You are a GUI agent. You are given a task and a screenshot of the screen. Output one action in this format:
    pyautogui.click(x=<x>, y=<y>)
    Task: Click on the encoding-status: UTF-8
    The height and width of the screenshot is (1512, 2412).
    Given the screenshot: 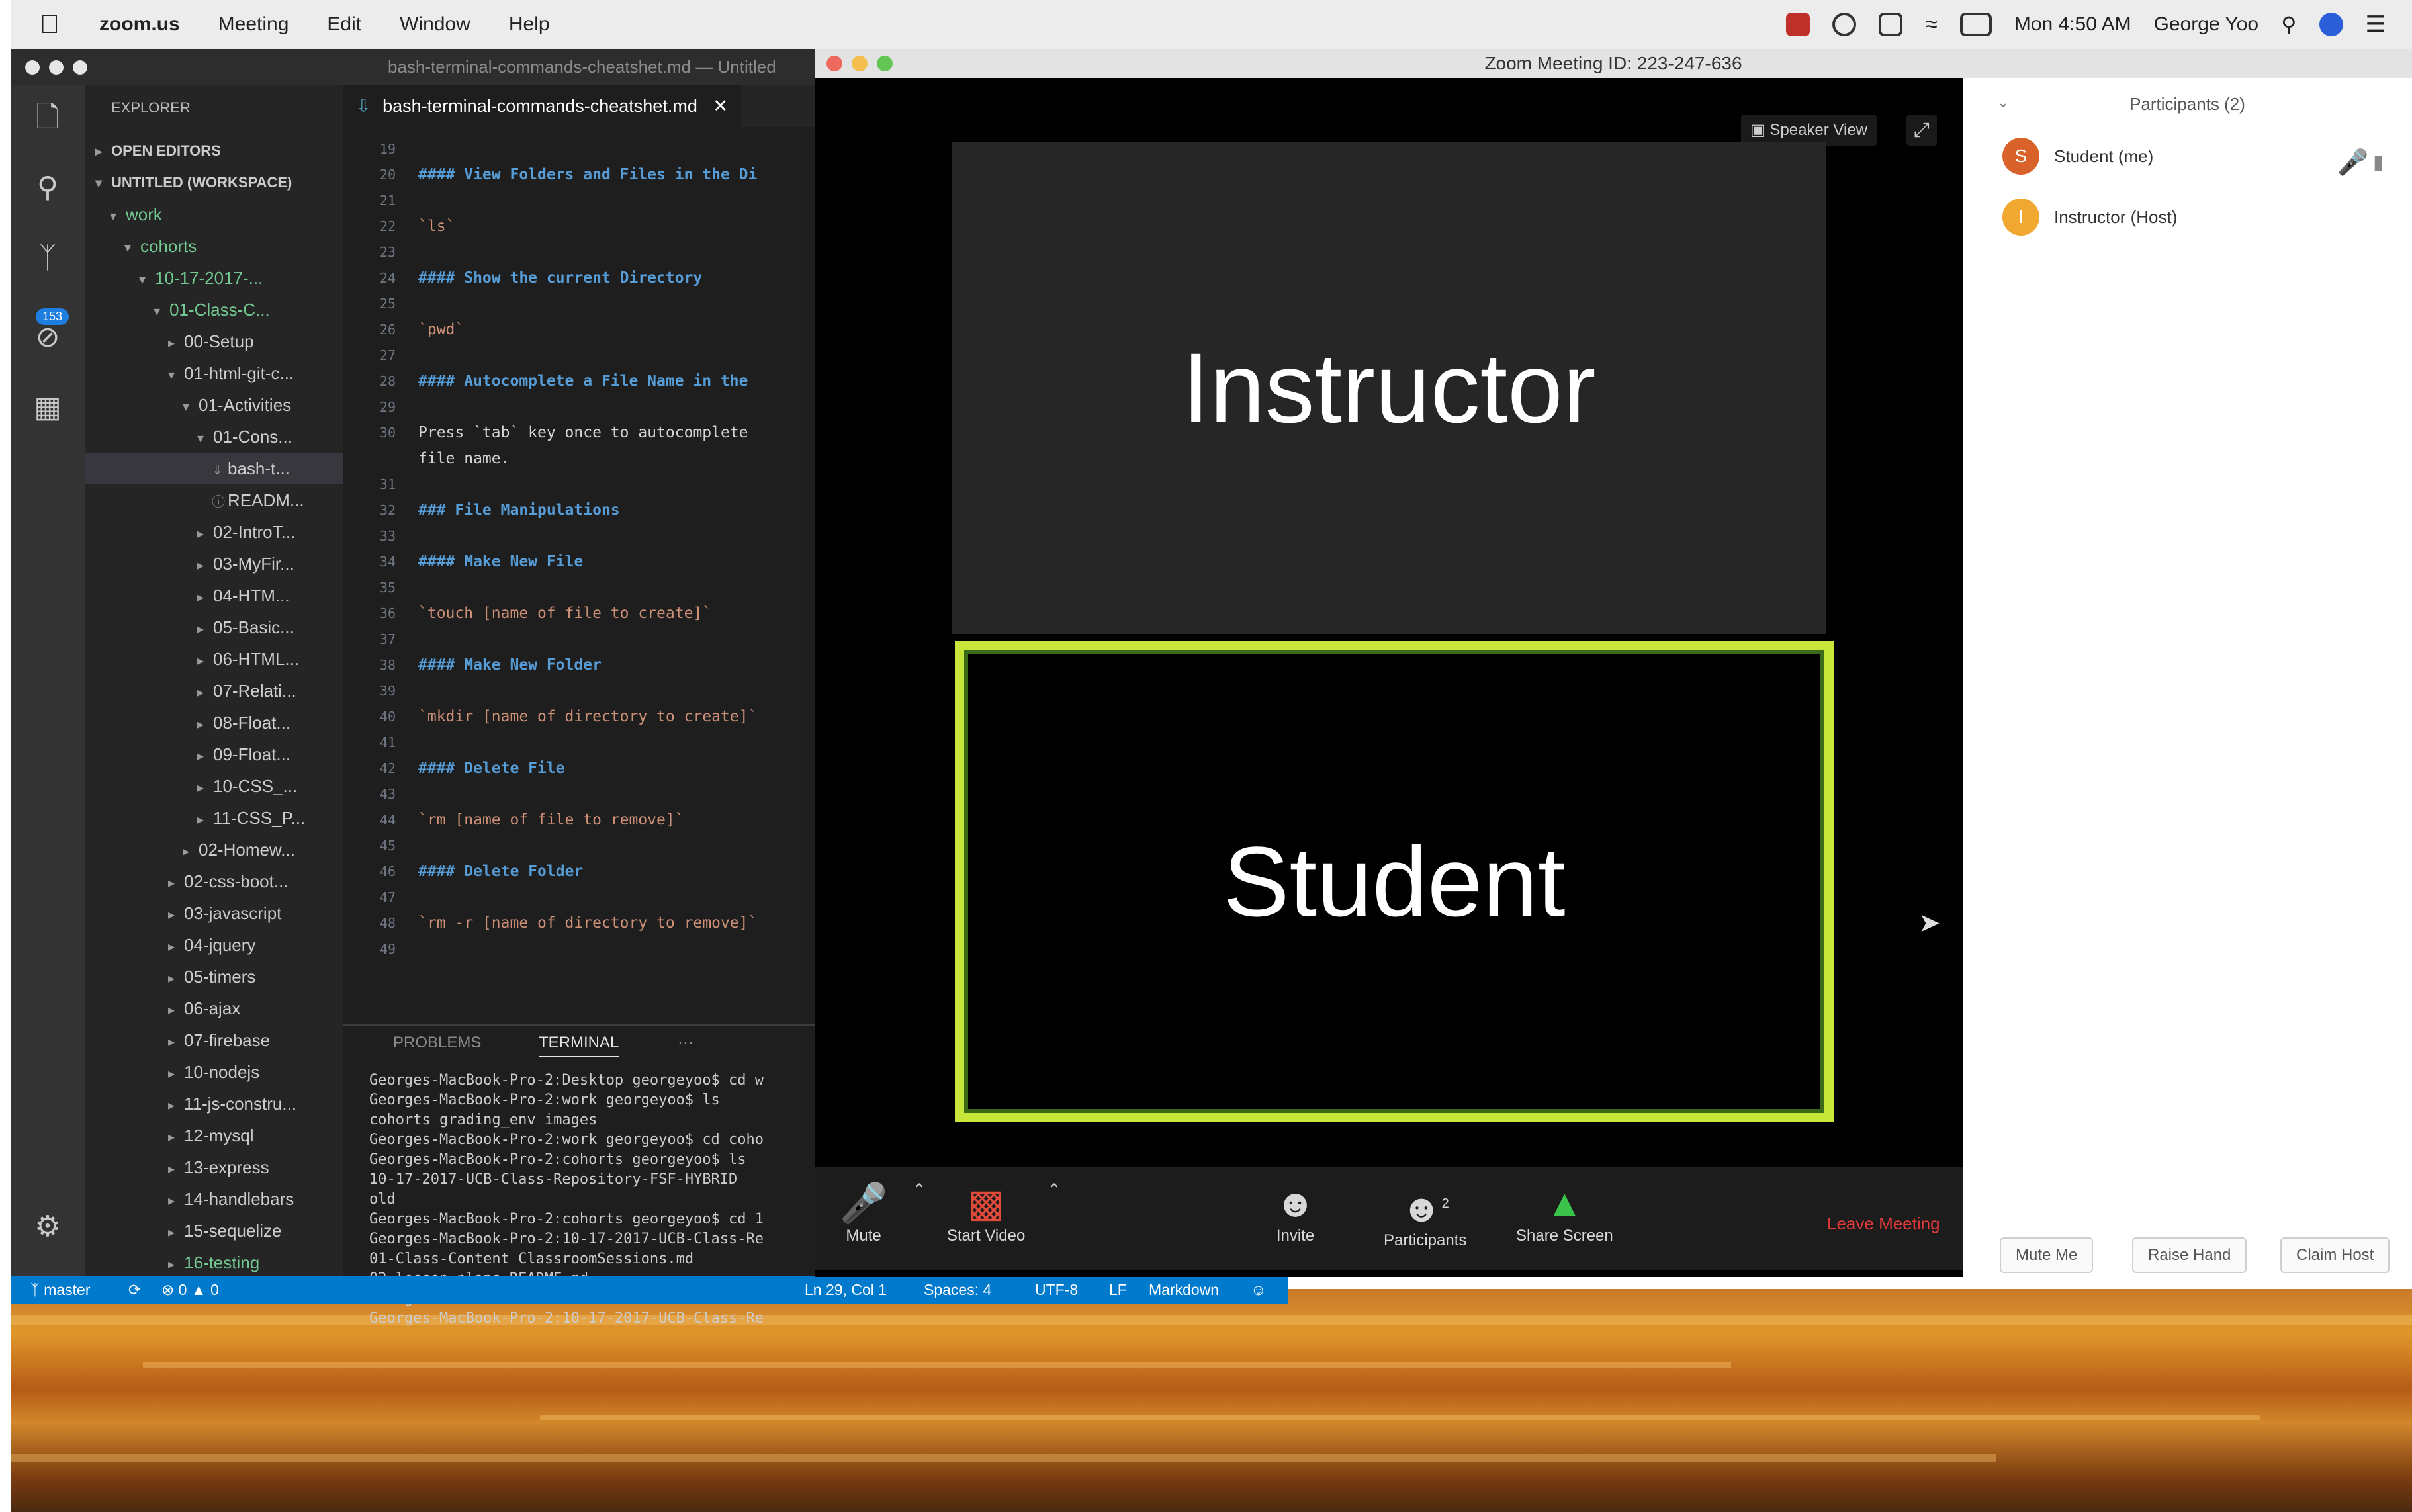 What is the action you would take?
    pyautogui.click(x=1056, y=1290)
    